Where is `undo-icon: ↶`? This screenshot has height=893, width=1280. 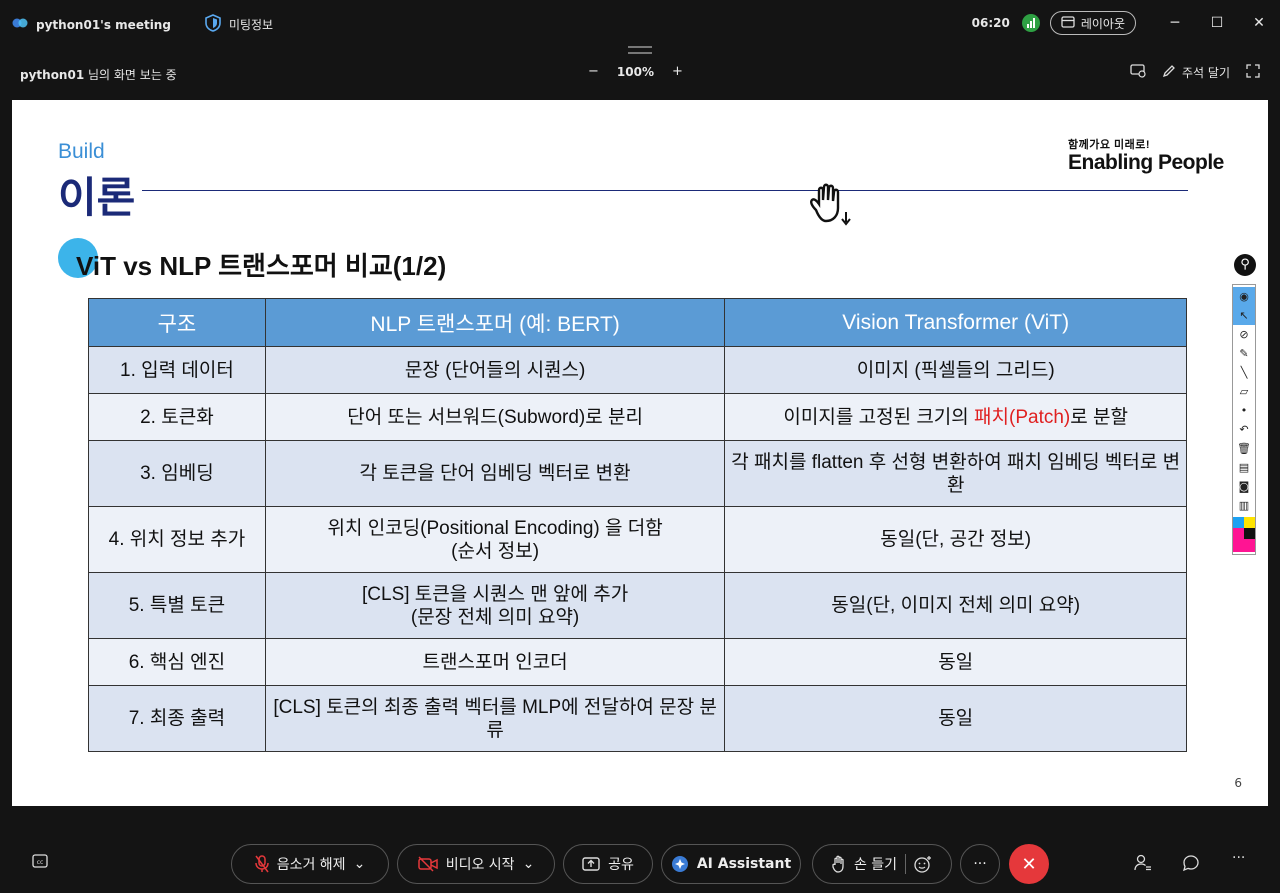
undo-icon: ↶ is located at coordinates (1244, 429).